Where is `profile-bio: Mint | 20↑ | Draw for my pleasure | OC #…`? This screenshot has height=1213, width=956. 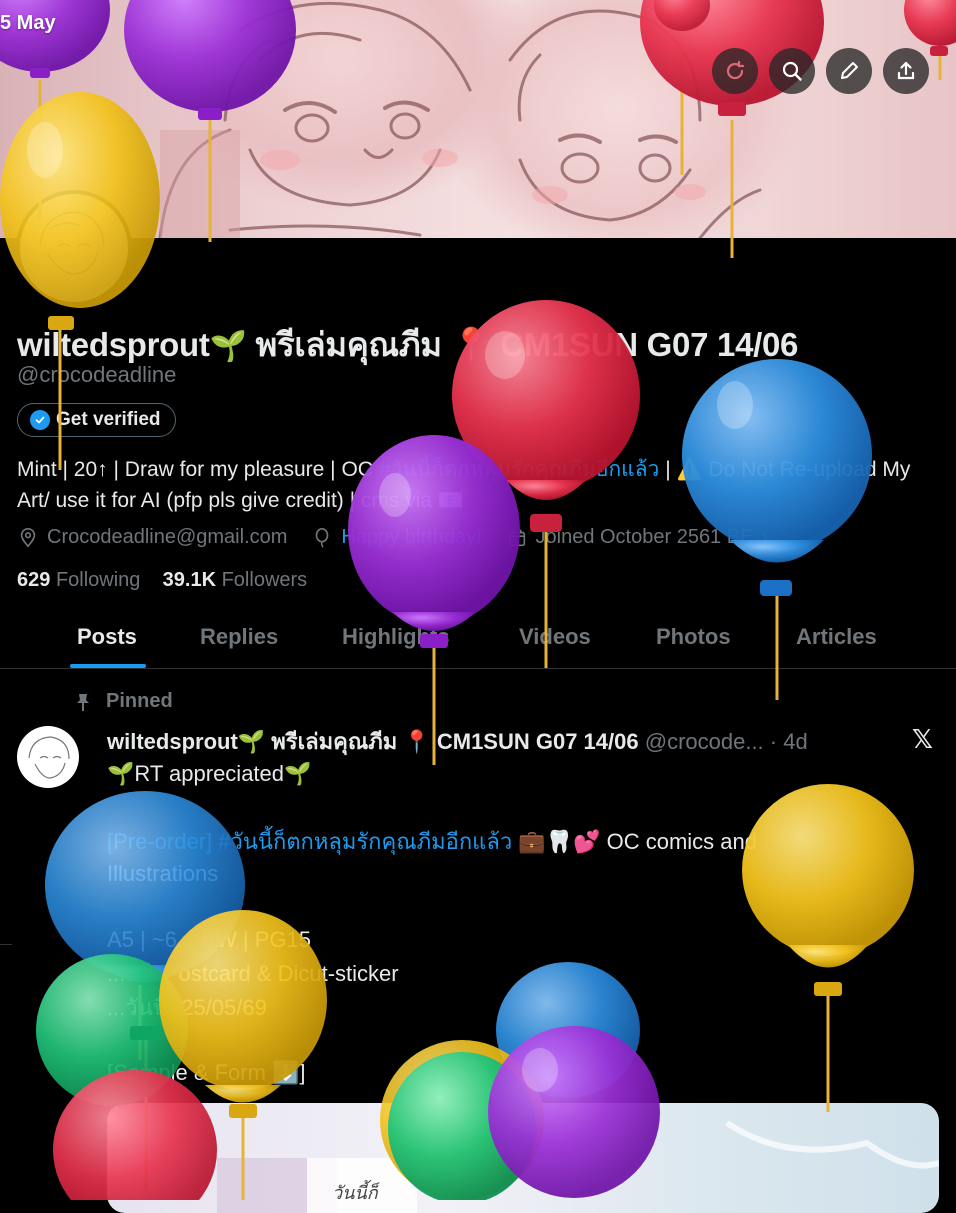 profile-bio: Mint | 20↑ | Draw for my pleasure | OC #… is located at coordinates (479, 485).